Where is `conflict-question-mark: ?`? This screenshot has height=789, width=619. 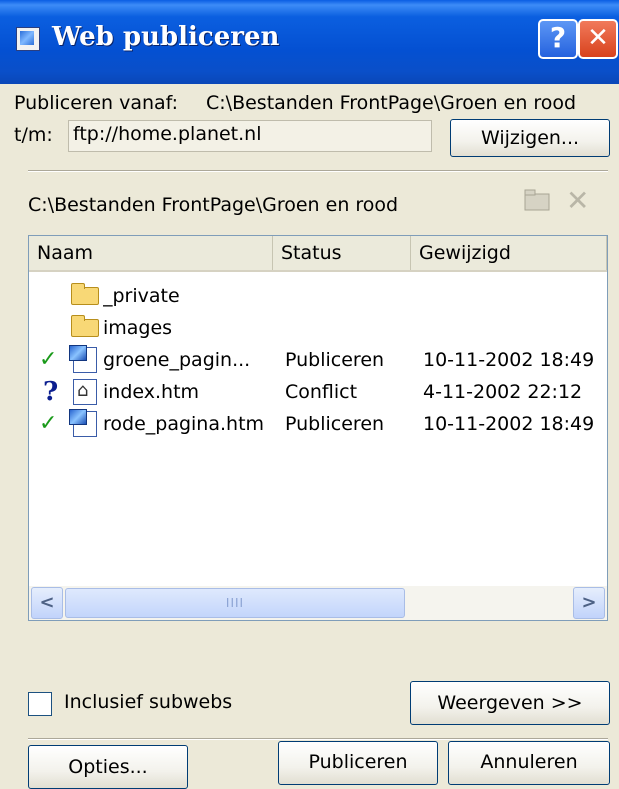
conflict-question-mark: ? is located at coordinates (51, 392).